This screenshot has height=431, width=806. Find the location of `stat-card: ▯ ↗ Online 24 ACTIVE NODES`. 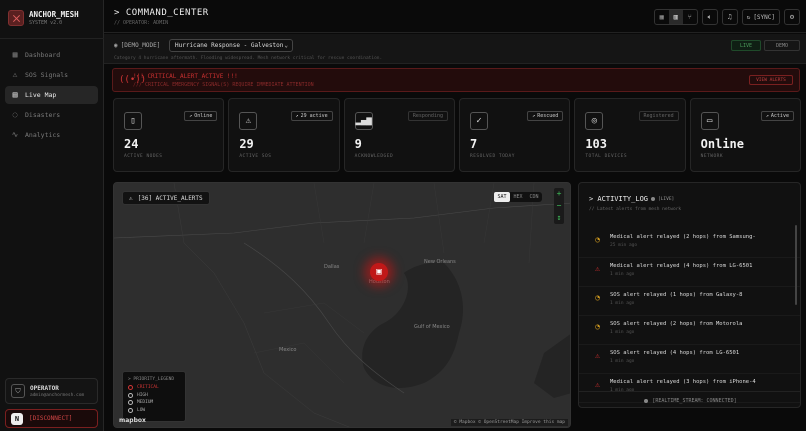

stat-card: ▯ ↗ Online 24 ACTIVE NODES is located at coordinates (169, 135).